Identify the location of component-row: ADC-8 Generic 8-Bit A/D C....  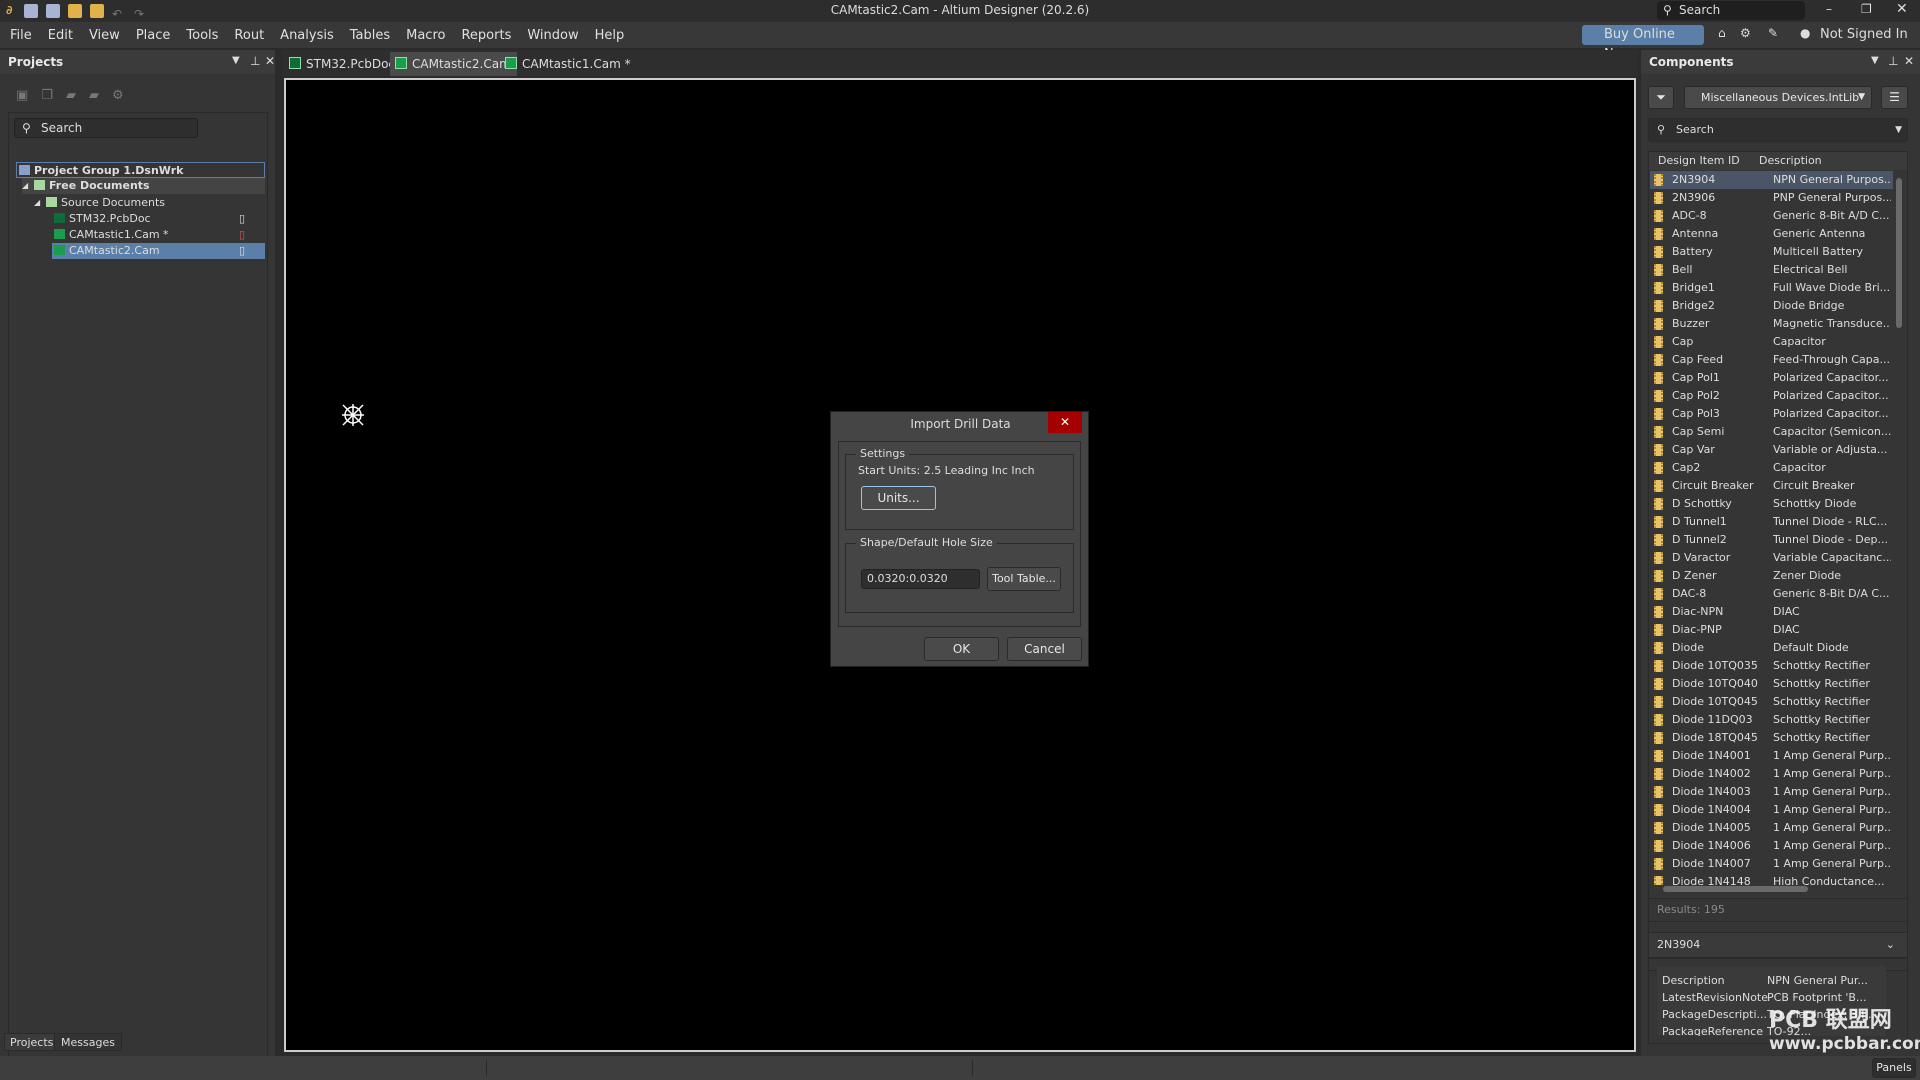
(1771, 216).